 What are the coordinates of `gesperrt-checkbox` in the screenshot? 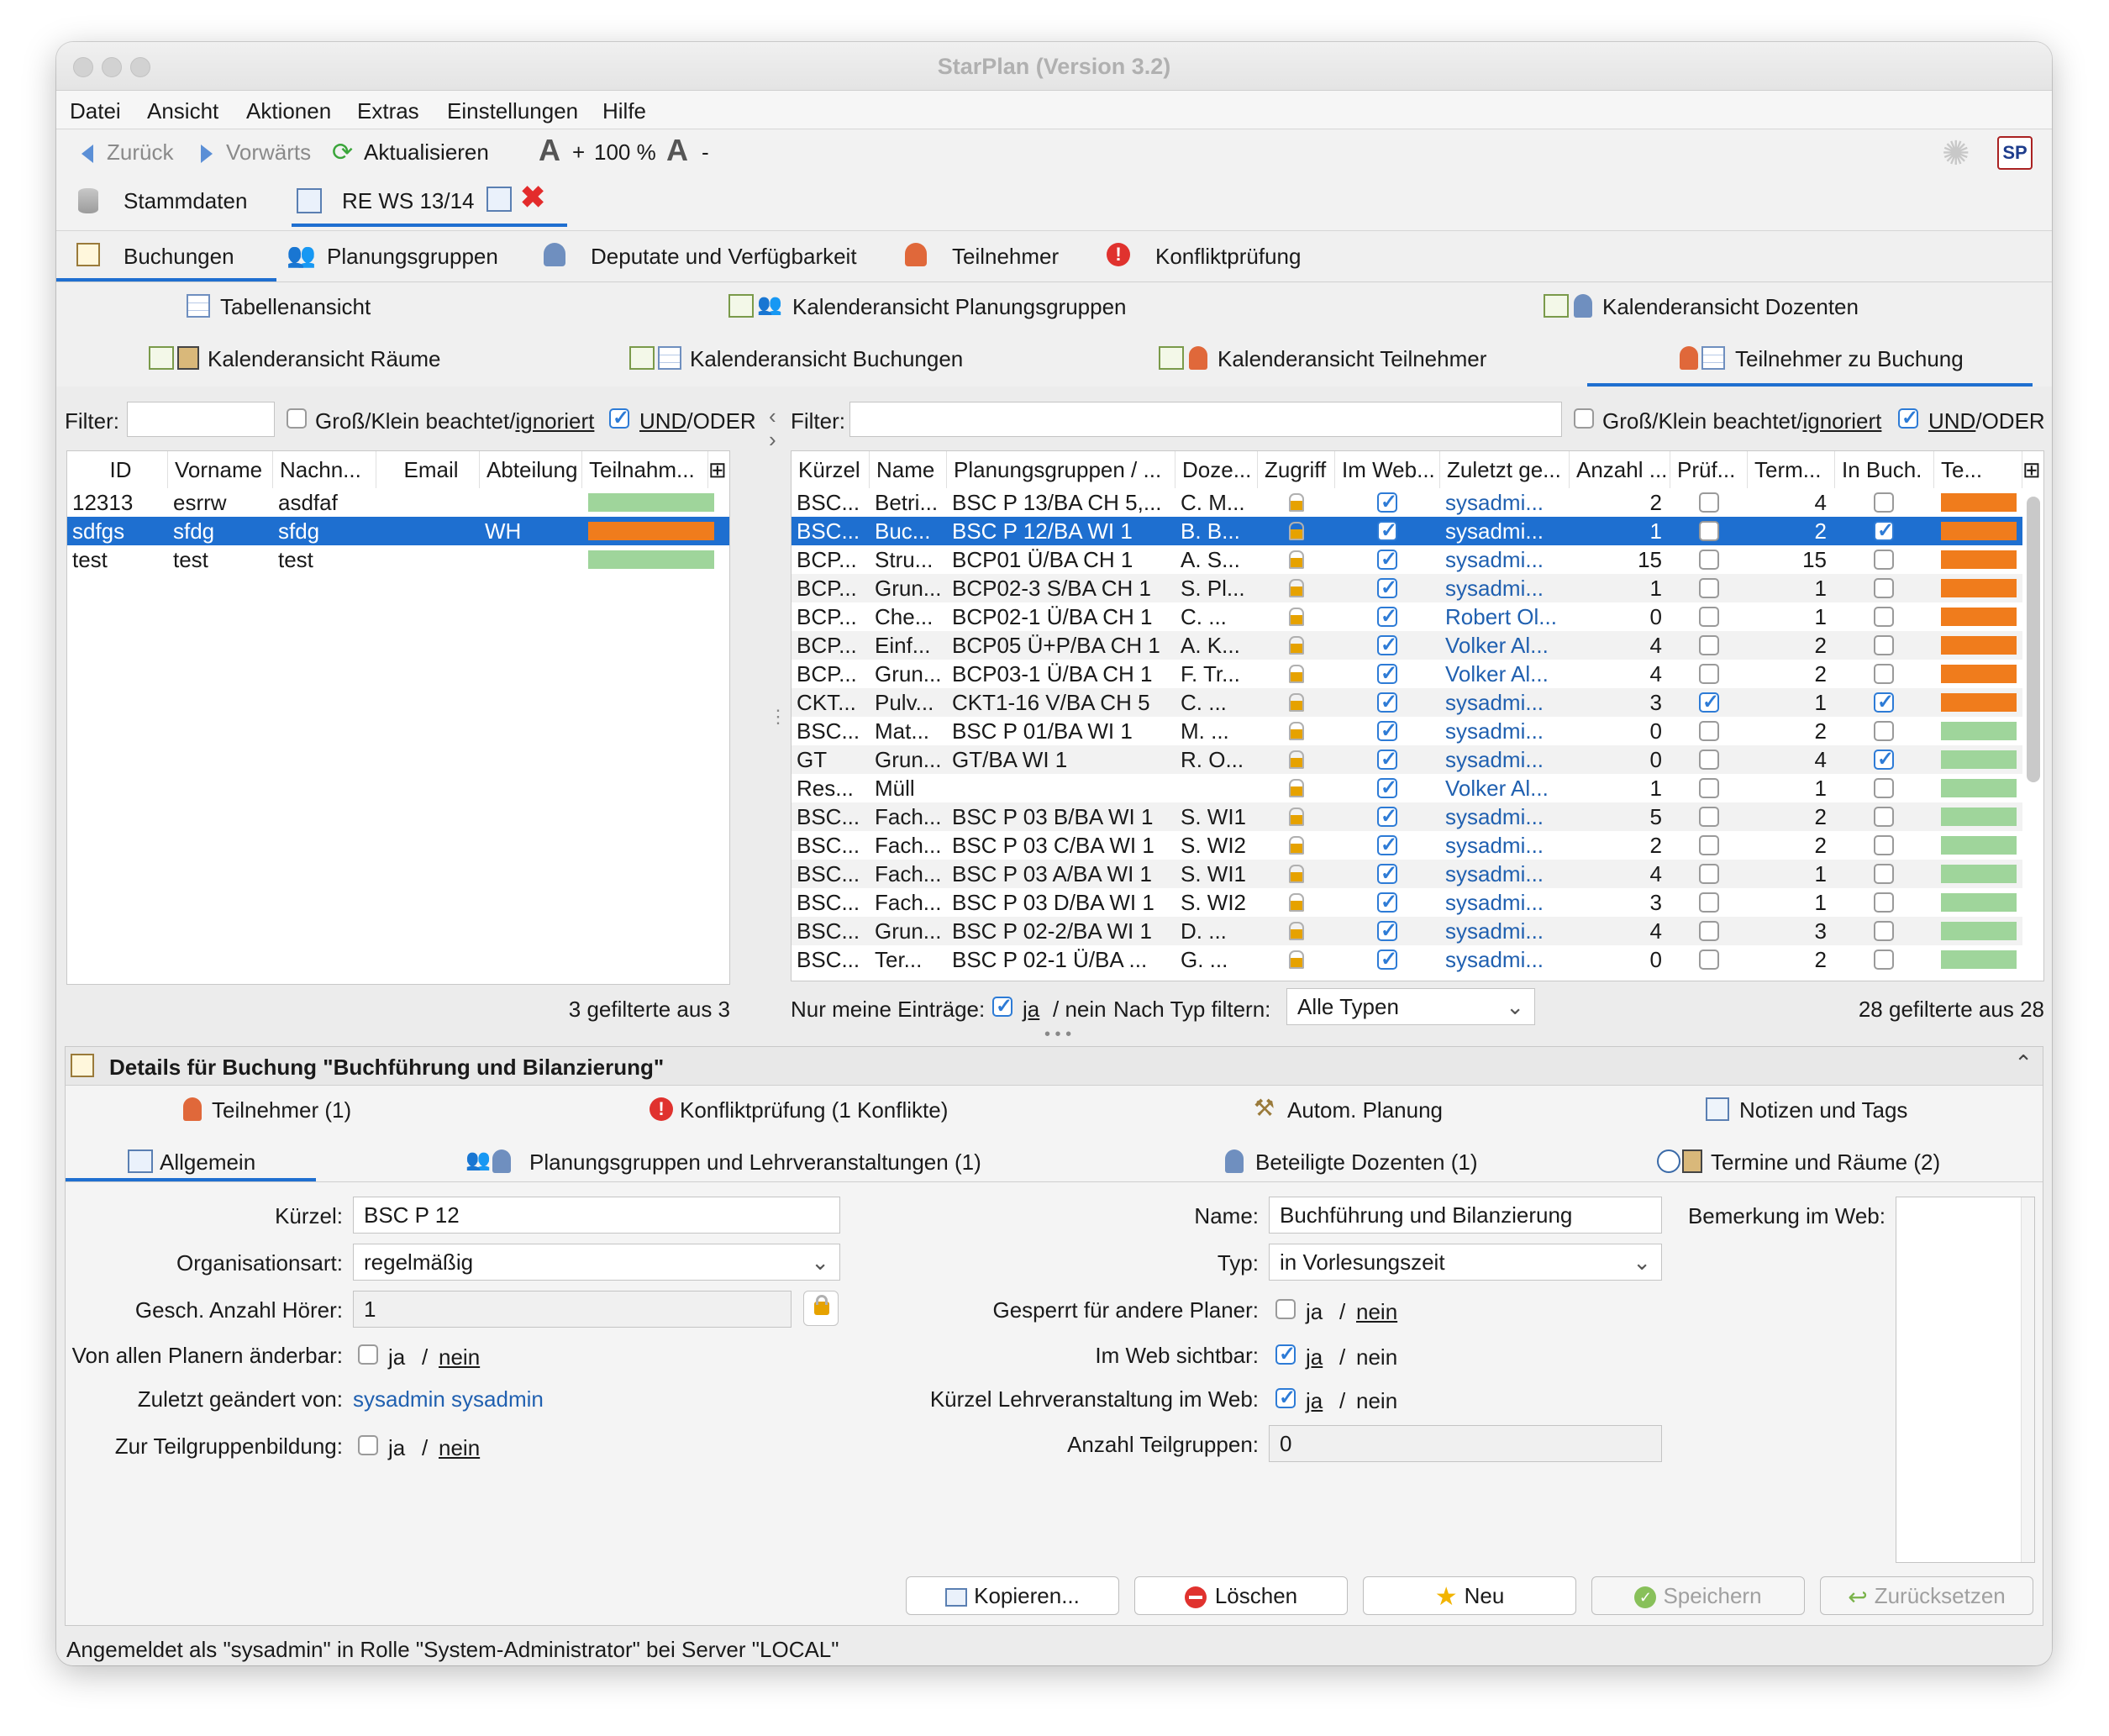 It's located at (1285, 1309).